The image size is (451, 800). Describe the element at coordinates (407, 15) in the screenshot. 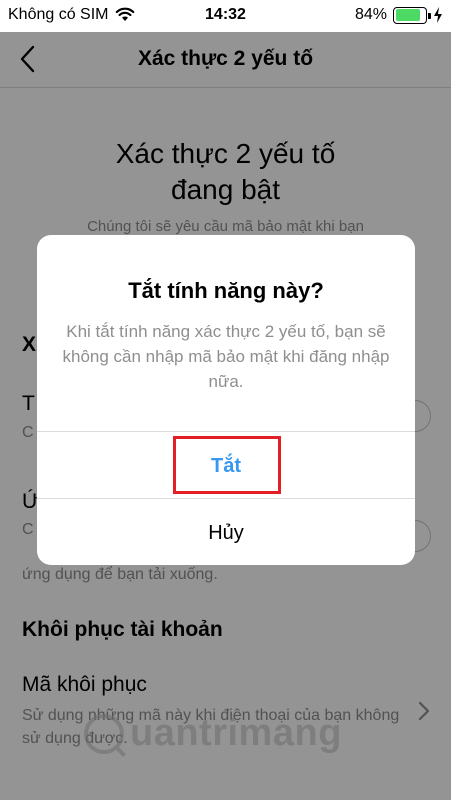

I see `battery-fill` at that location.